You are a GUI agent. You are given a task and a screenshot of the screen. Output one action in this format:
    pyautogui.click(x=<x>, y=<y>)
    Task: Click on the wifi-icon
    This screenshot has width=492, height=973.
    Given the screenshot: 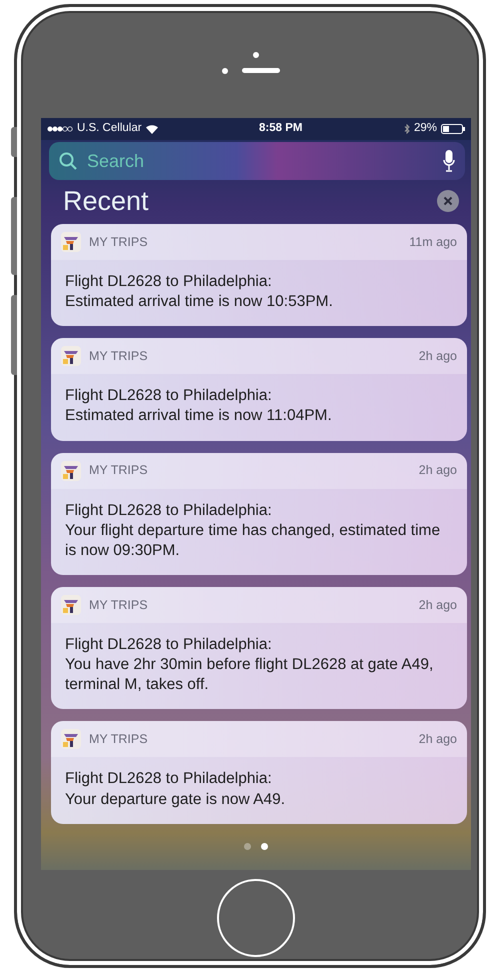 What is the action you would take?
    pyautogui.click(x=152, y=129)
    